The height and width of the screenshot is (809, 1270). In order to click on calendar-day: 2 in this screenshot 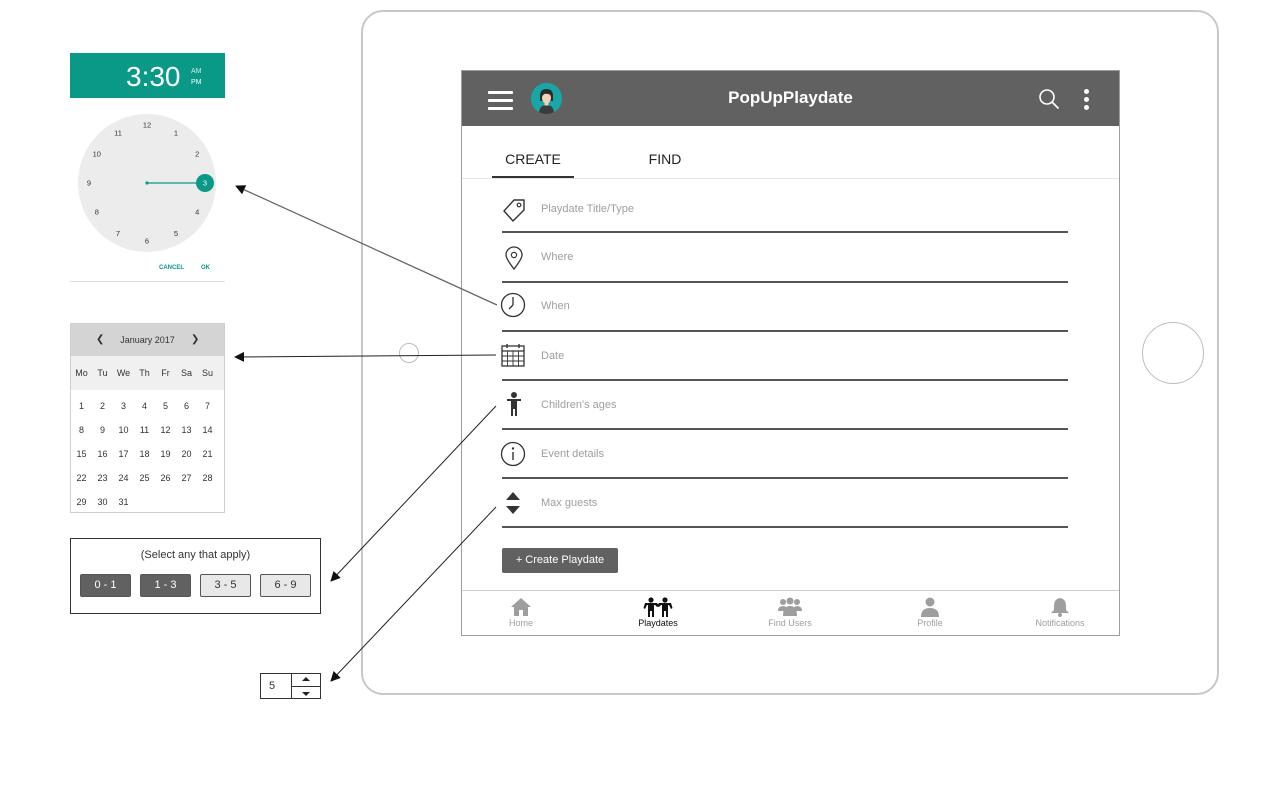, I will do `click(102, 406)`.